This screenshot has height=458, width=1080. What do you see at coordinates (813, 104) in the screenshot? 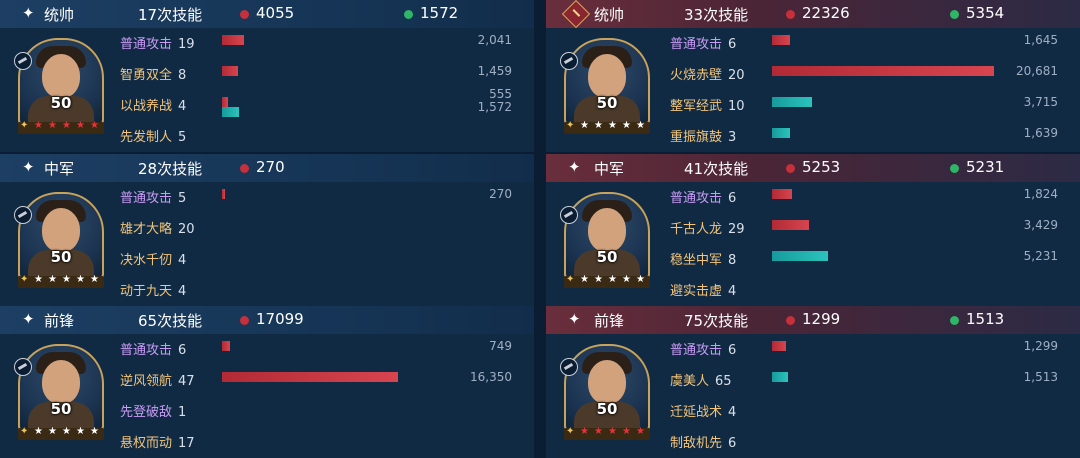
I see `skill-row: 整军经武 10 3,715` at bounding box center [813, 104].